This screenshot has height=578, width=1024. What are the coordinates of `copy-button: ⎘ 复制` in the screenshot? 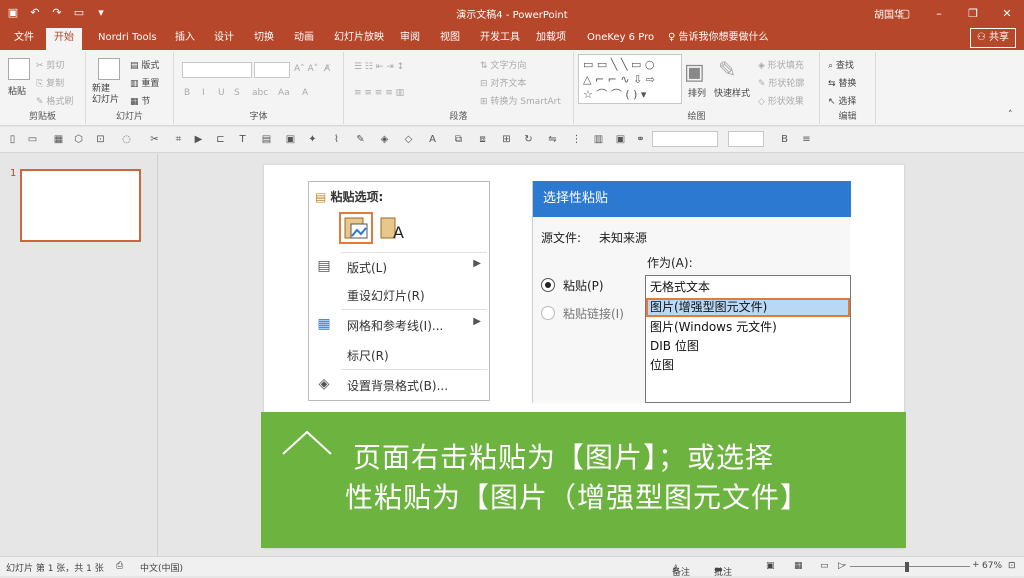 It's located at (50, 82).